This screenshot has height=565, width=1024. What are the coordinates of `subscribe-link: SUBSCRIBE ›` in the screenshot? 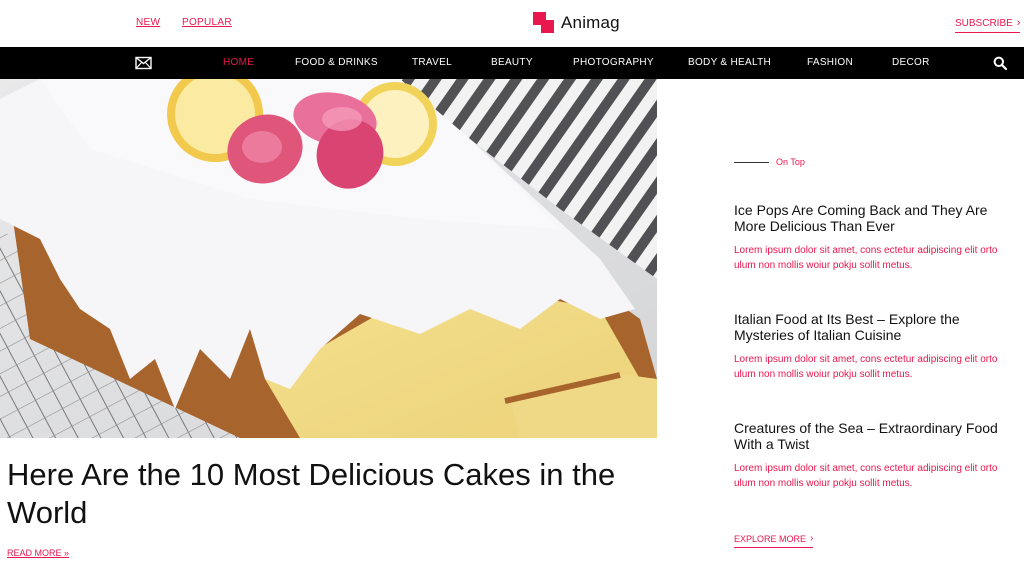 It's located at (988, 25).